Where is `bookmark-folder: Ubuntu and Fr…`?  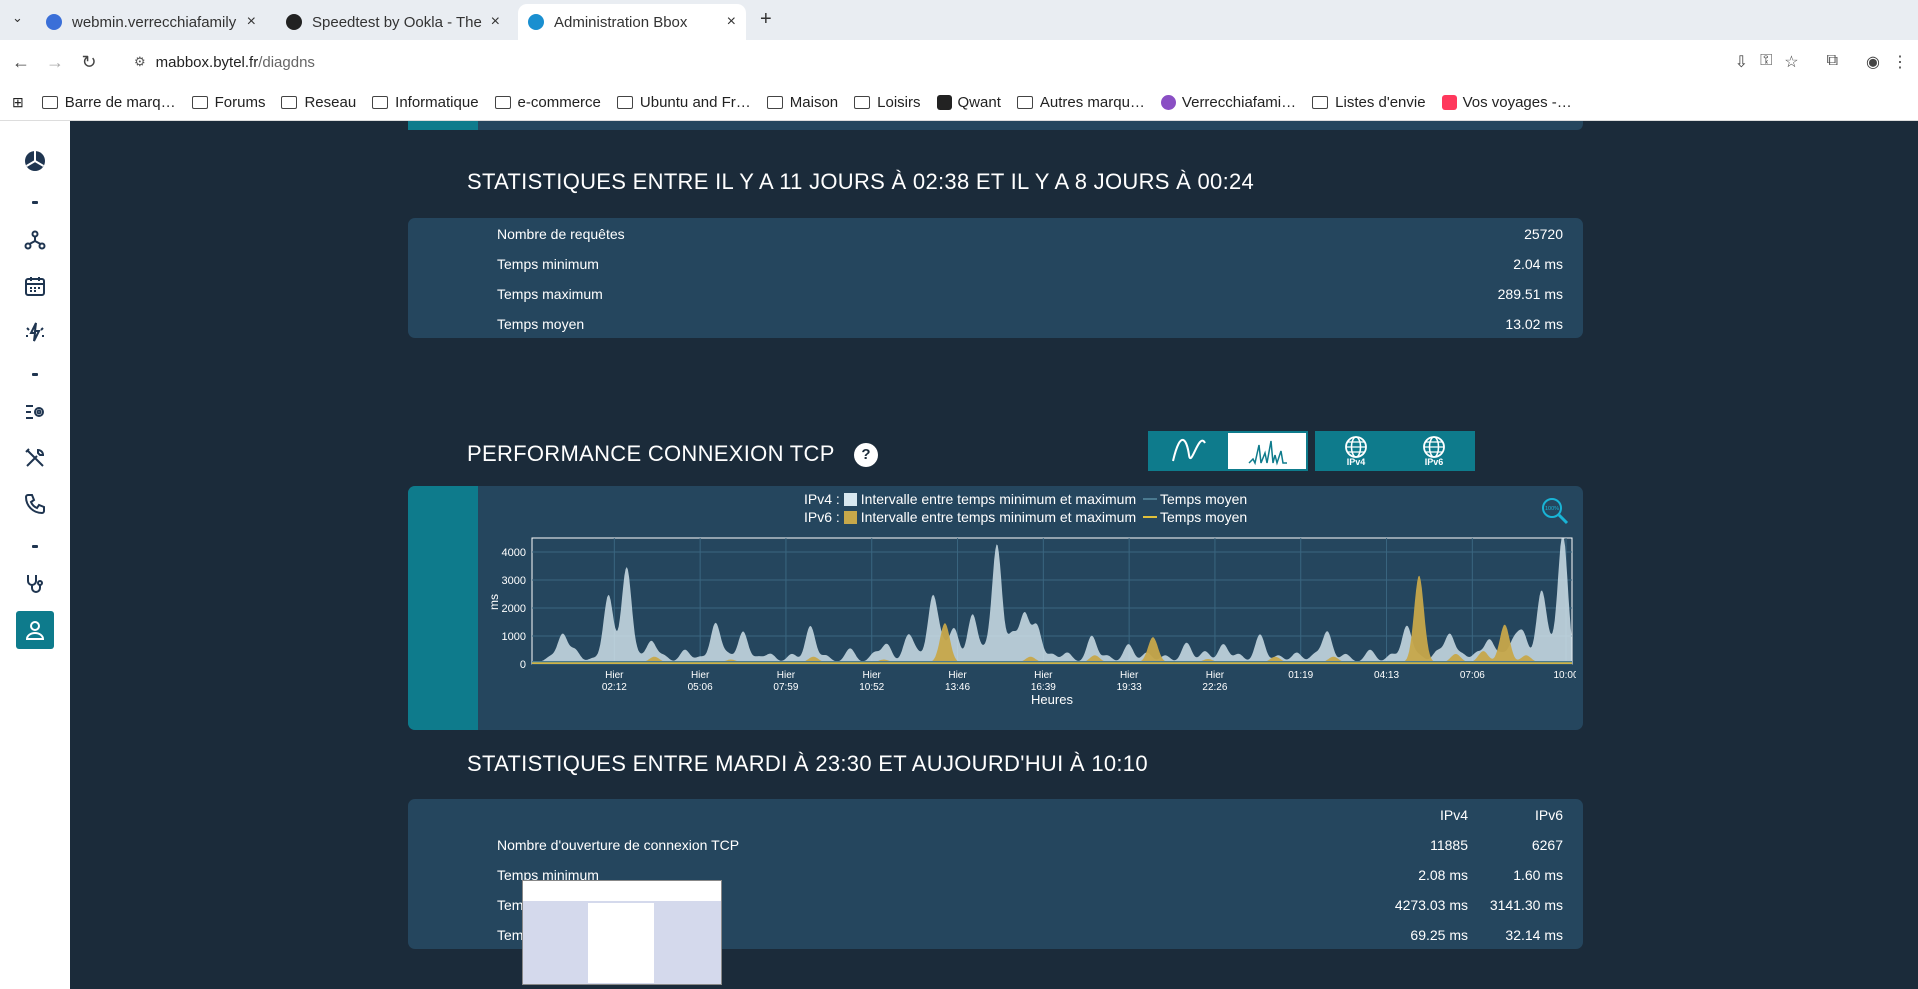 bookmark-folder: Ubuntu and Fr… is located at coordinates (683, 102).